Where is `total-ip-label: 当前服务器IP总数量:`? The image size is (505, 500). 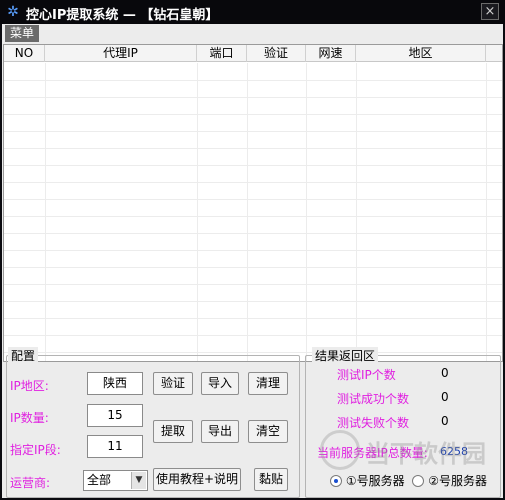 total-ip-label: 当前服务器IP总数量: is located at coordinates (372, 453).